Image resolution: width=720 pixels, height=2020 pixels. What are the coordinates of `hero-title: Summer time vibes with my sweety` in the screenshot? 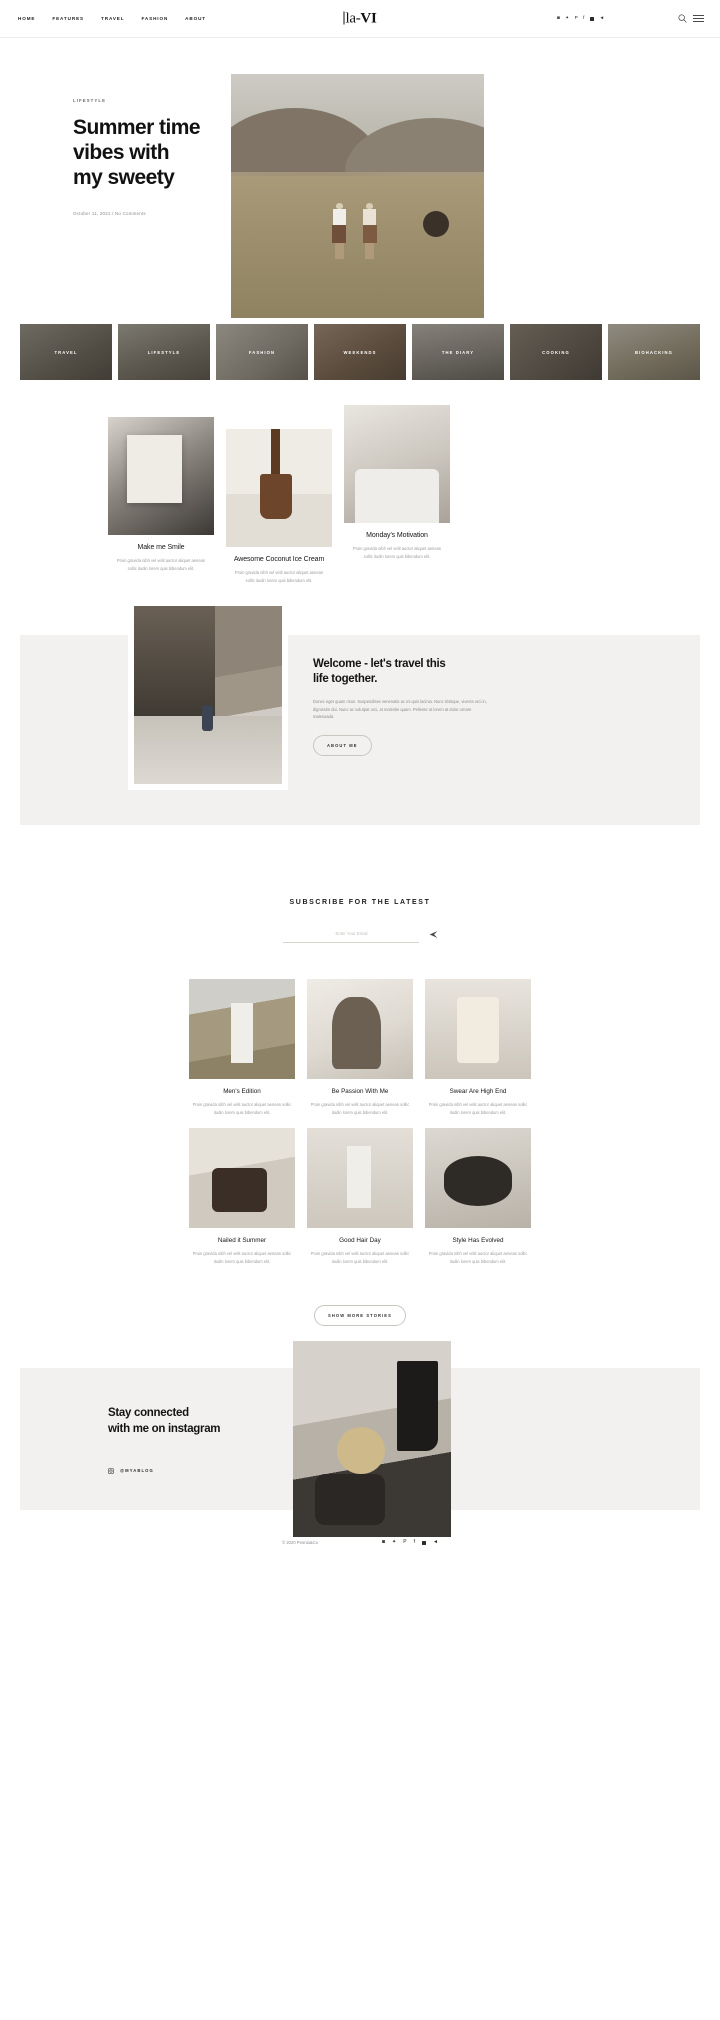 It's located at (153, 152).